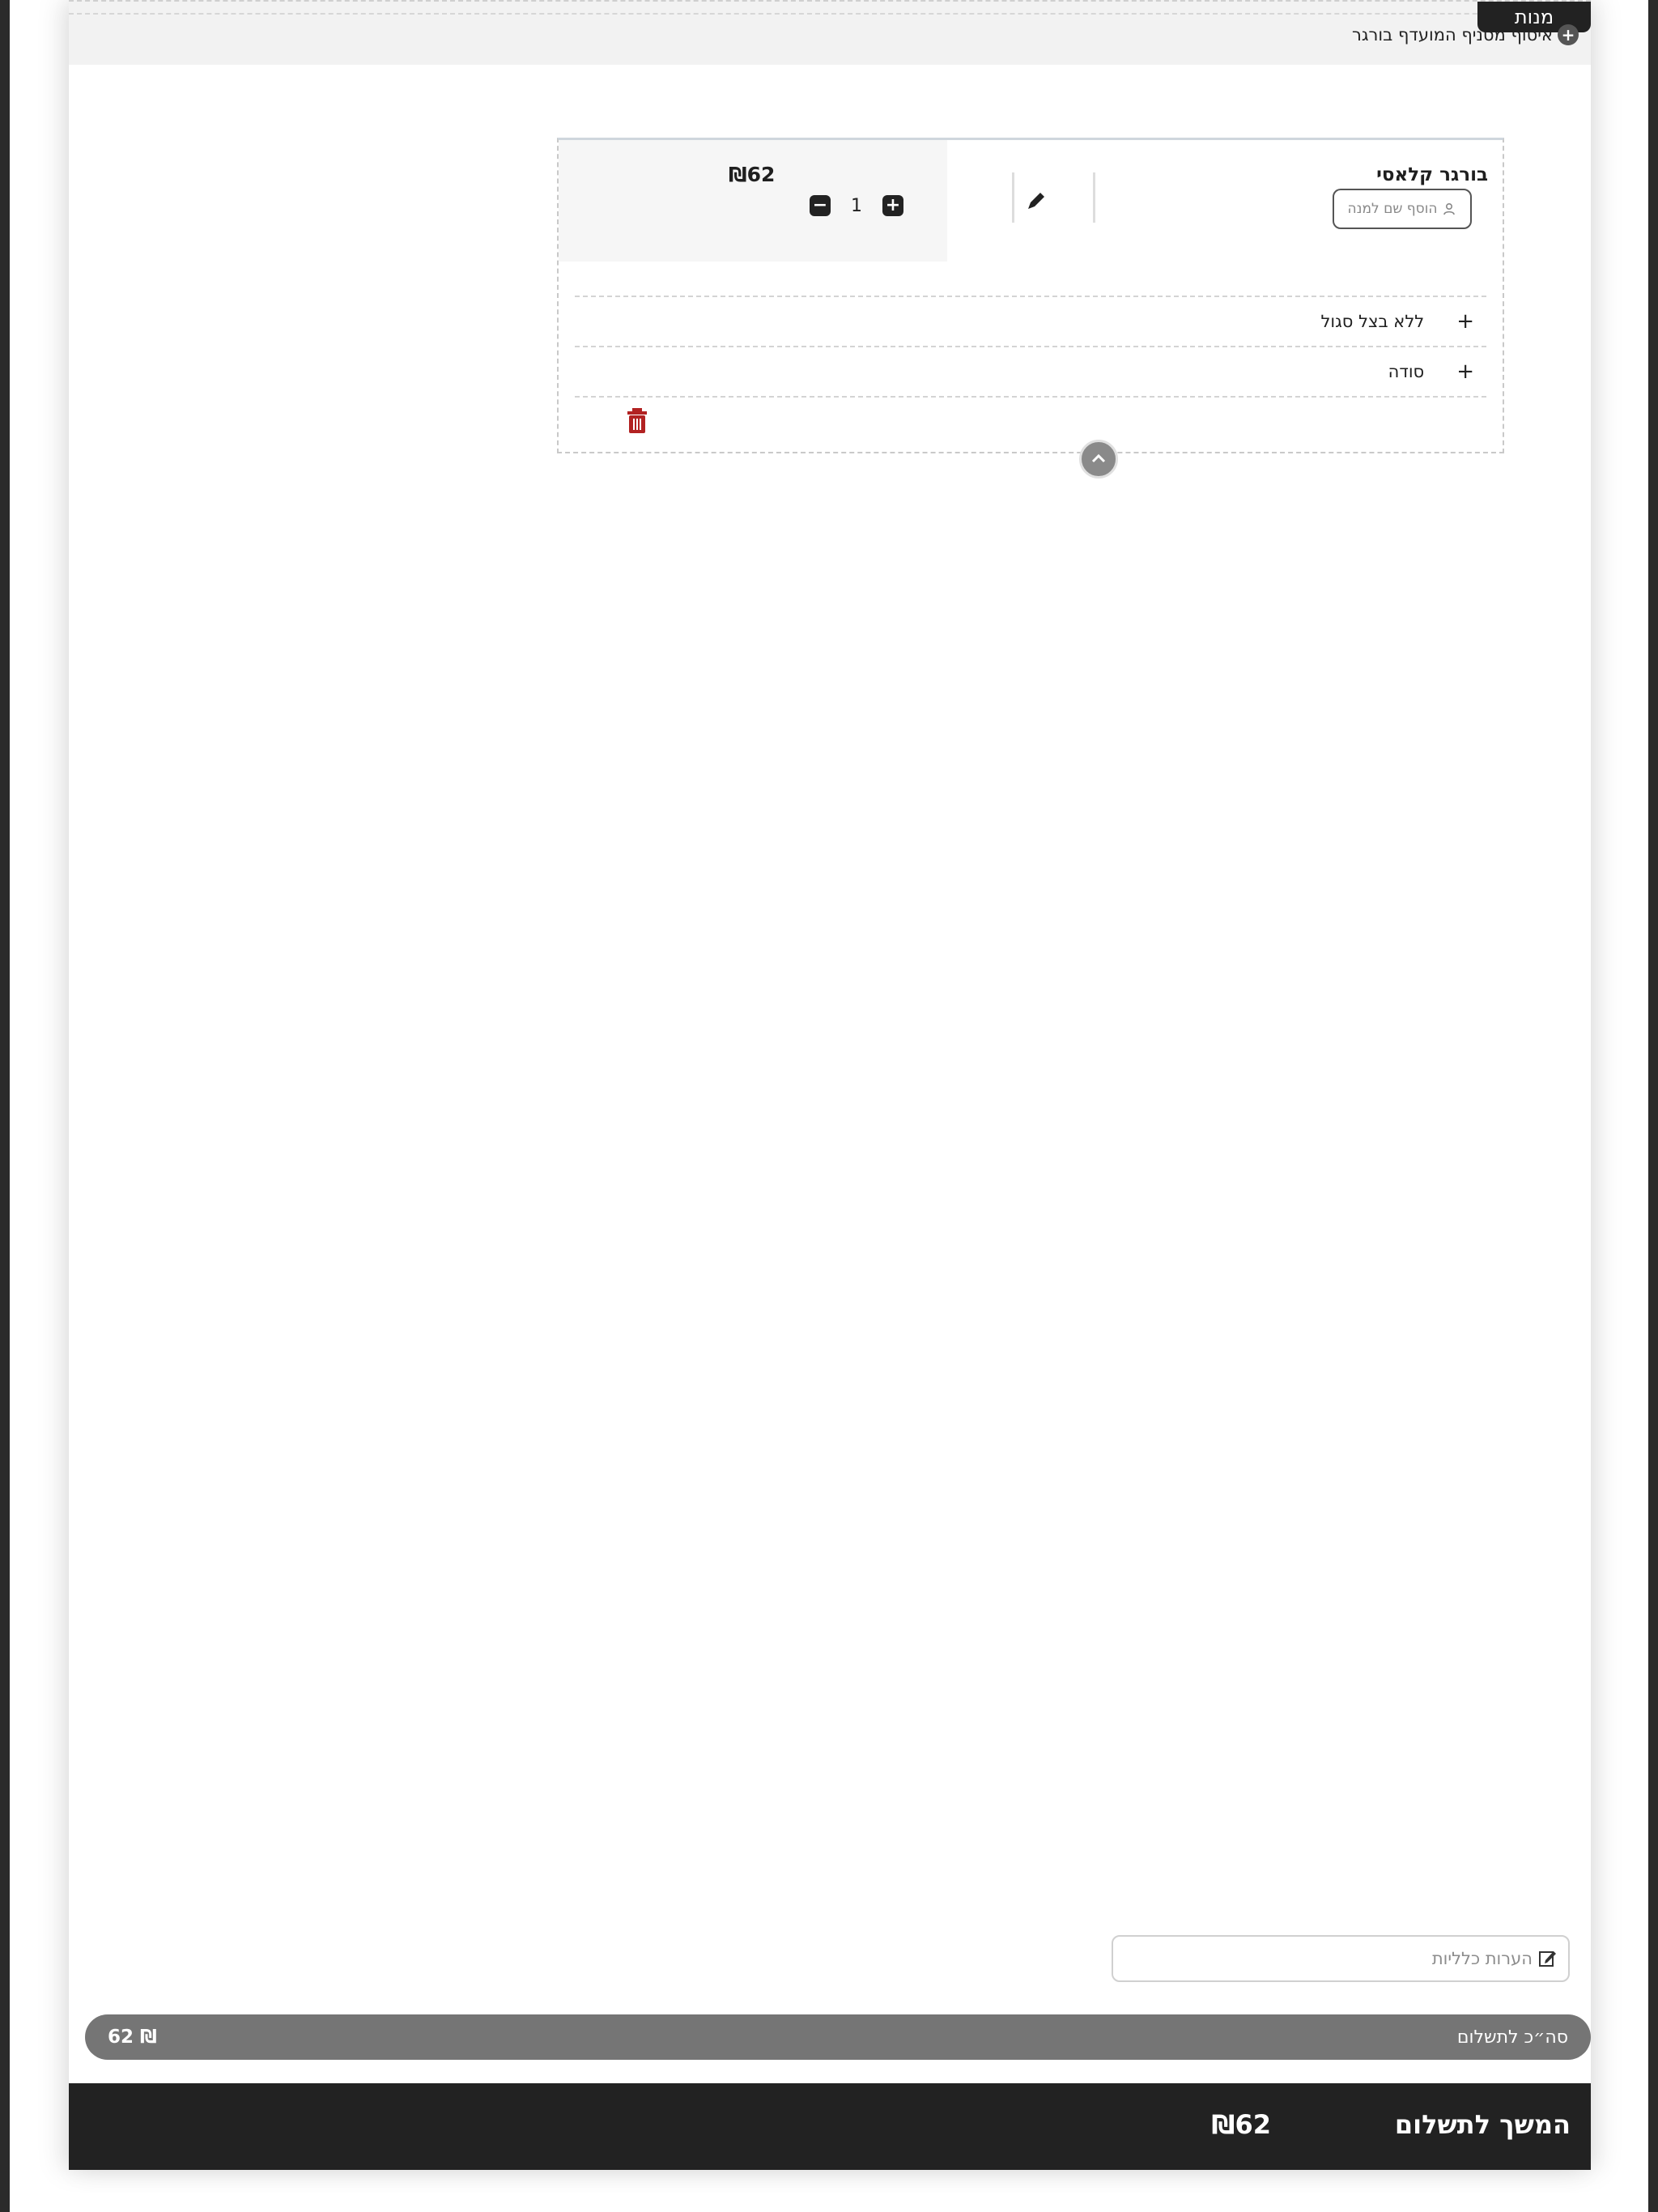  I want to click on trash-icon, so click(637, 421).